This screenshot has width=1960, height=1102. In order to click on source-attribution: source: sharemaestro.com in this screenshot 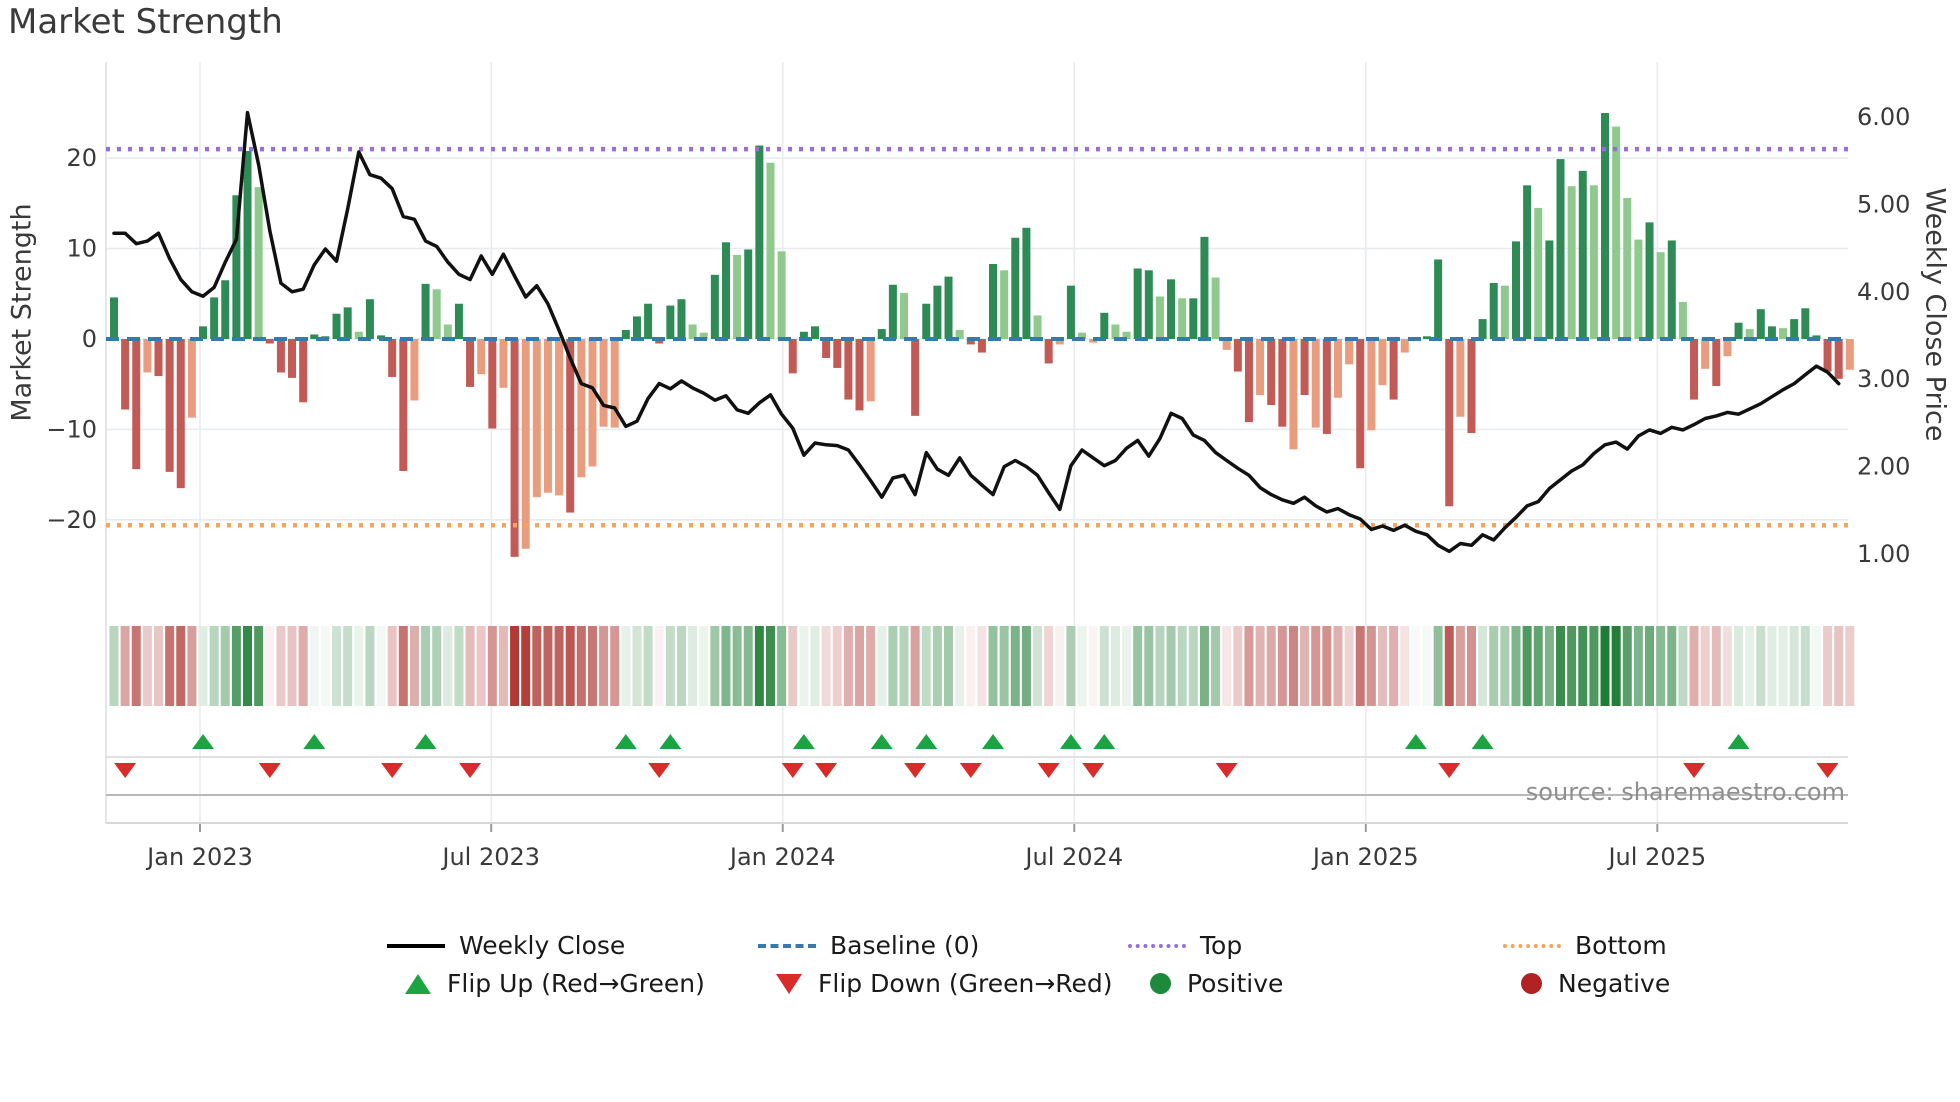, I will do `click(1685, 792)`.